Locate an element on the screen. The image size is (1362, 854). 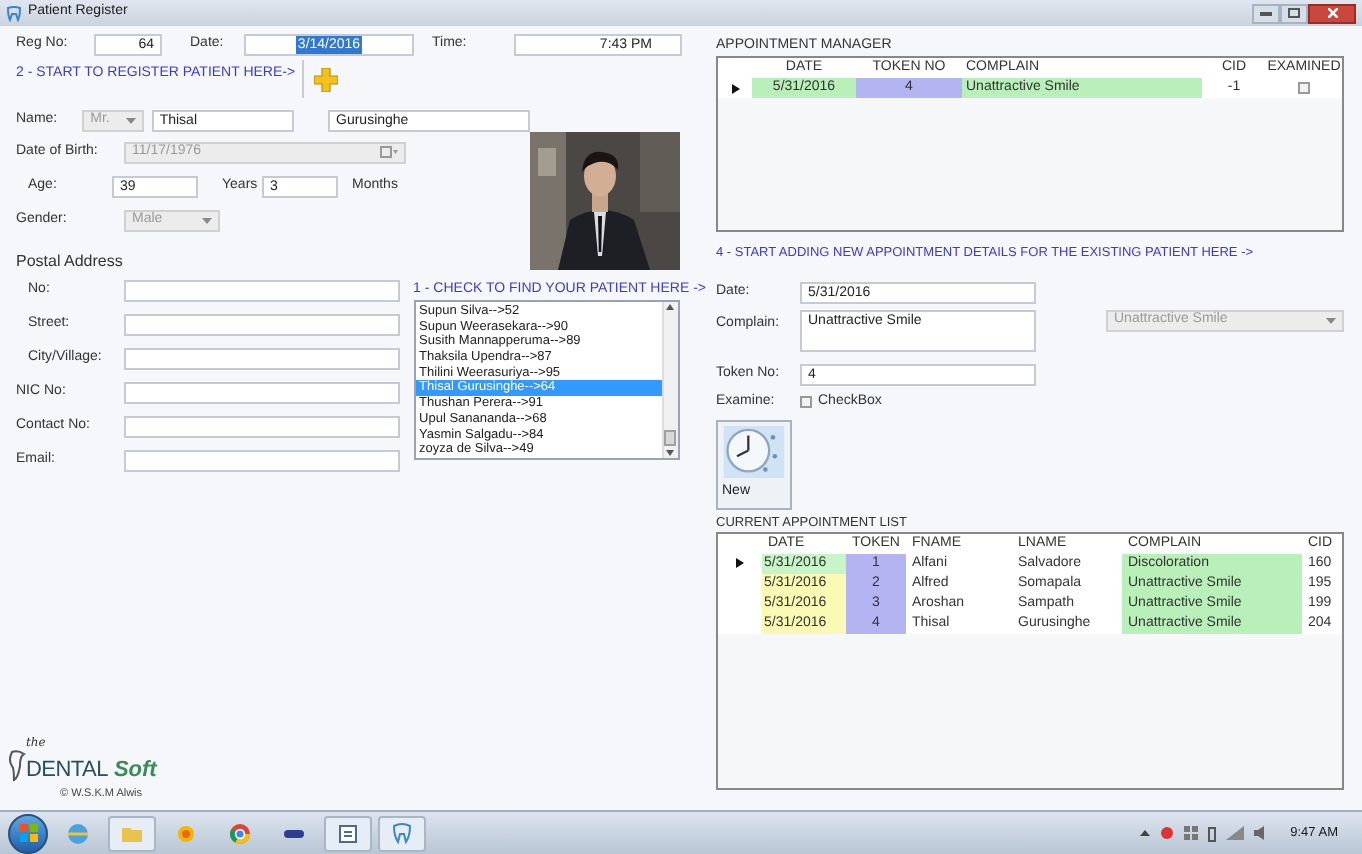
start-button is located at coordinates (28, 833).